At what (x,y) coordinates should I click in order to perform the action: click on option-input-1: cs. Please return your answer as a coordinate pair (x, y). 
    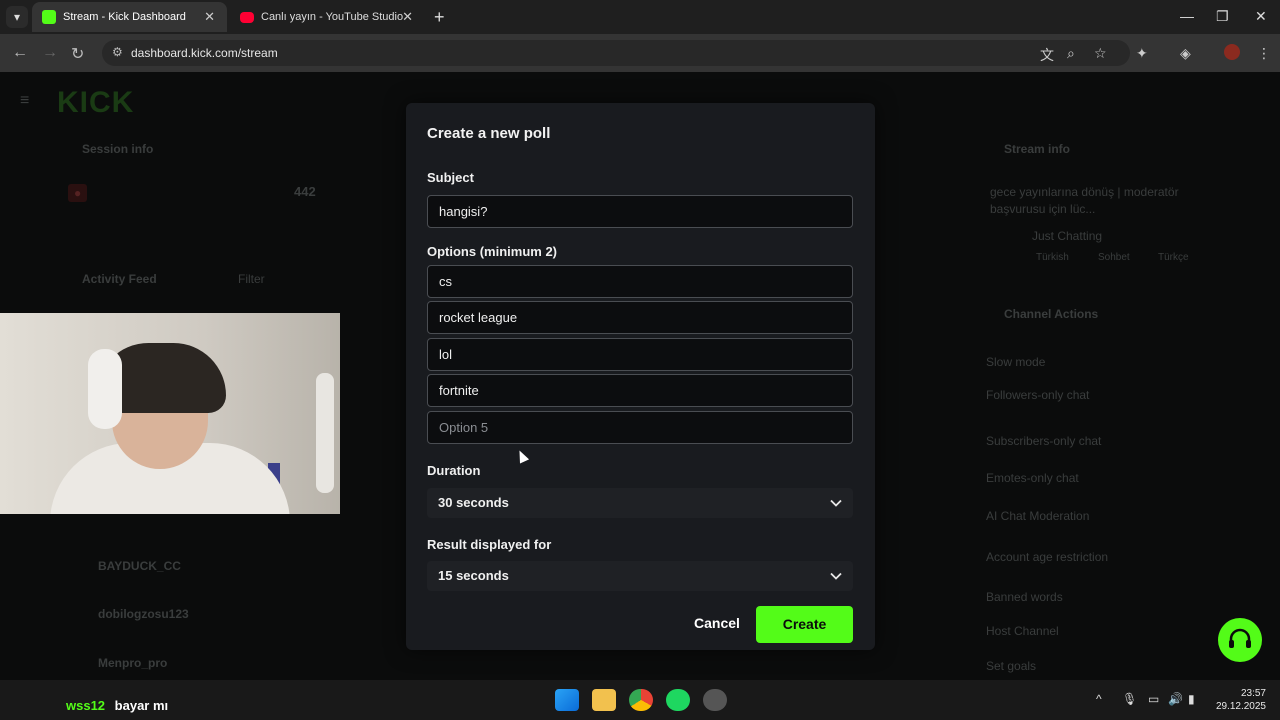
    Looking at the image, I should click on (640, 281).